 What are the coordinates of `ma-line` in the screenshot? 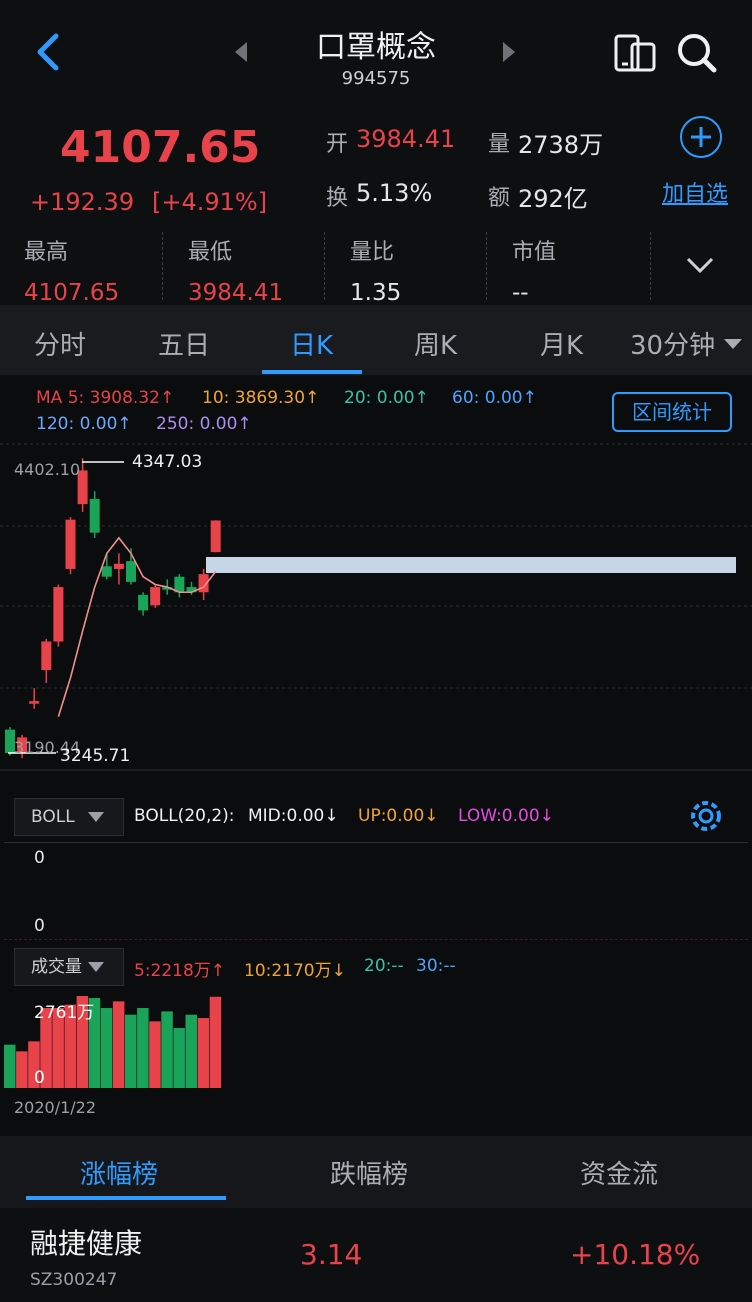 It's located at (137, 626).